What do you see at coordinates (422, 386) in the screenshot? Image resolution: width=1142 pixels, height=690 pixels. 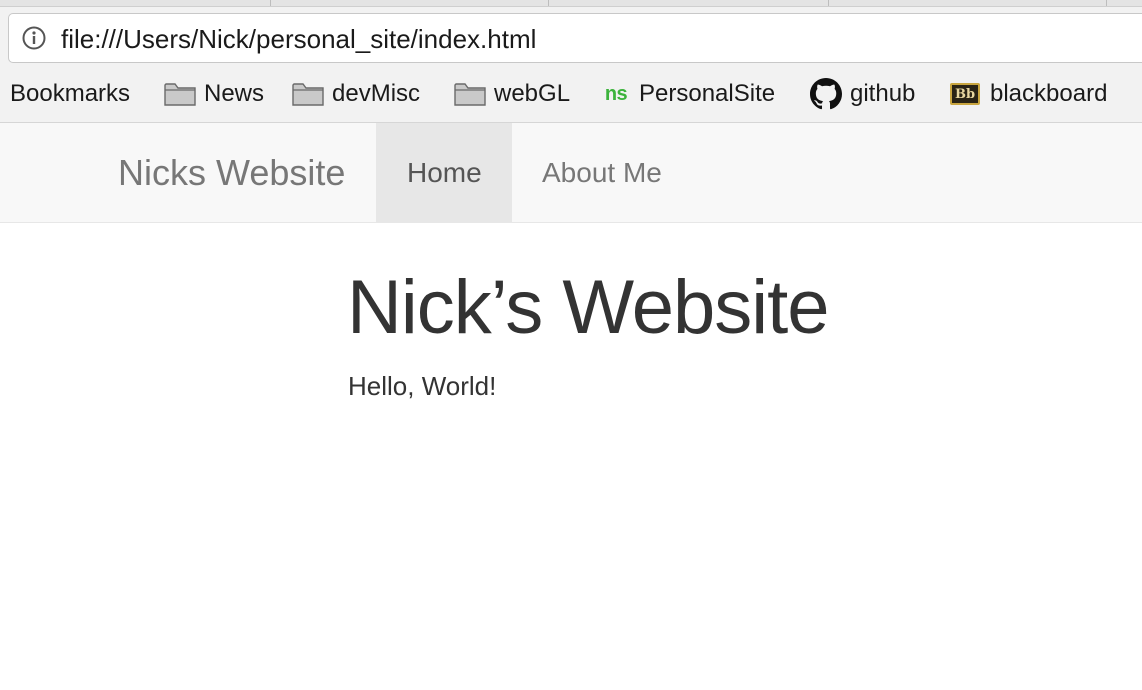 I see `page-text: Hello, World!` at bounding box center [422, 386].